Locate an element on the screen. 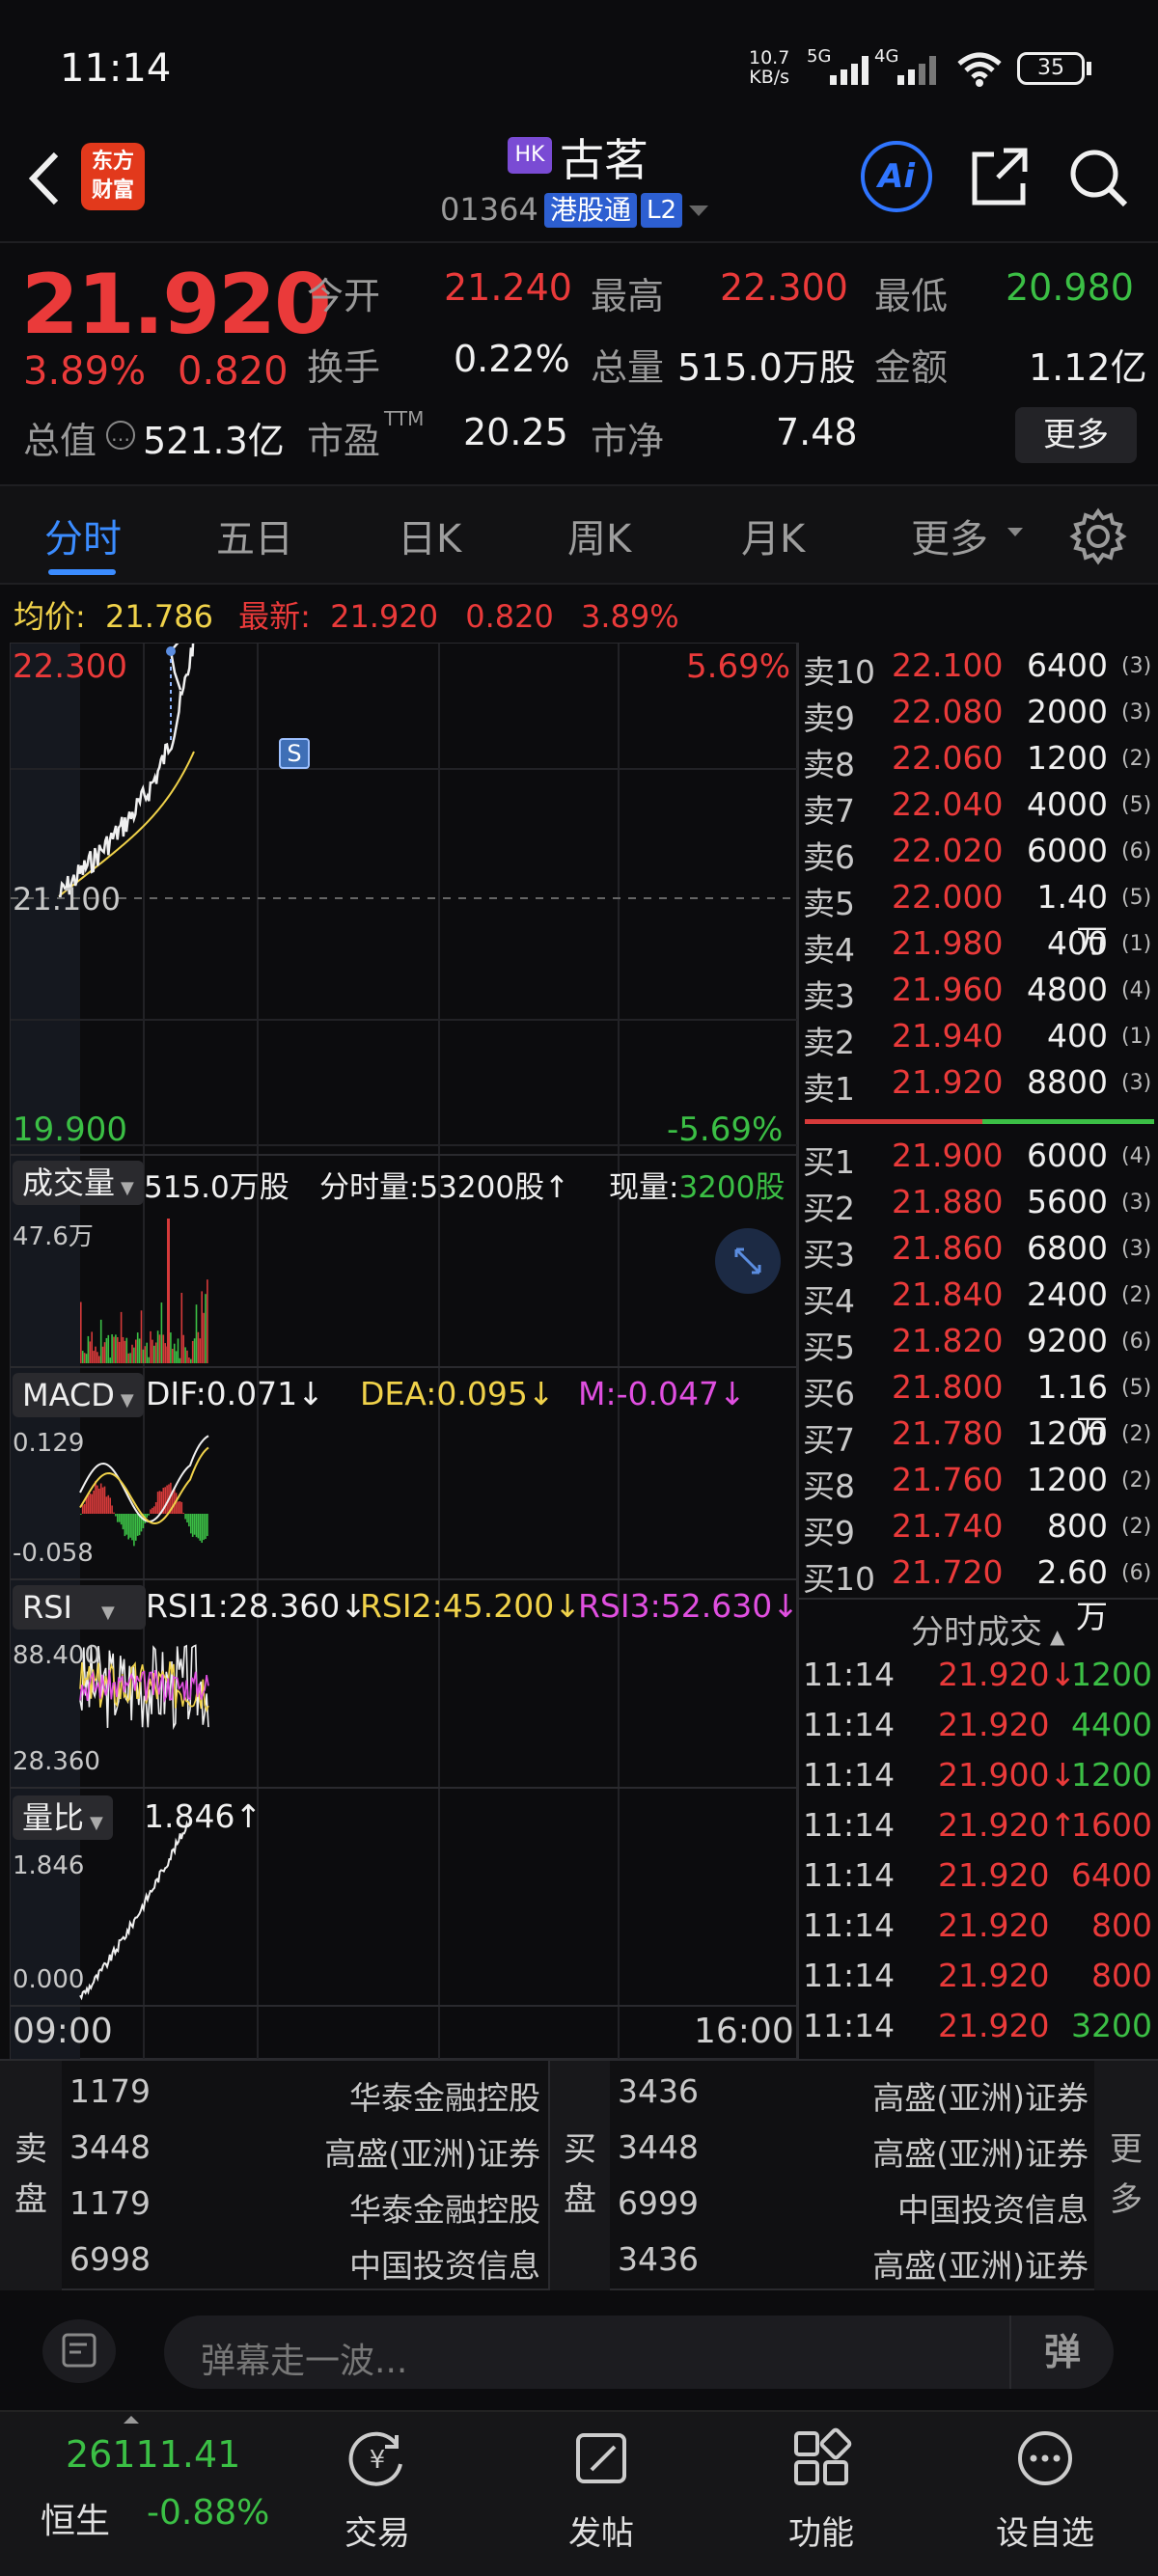 This screenshot has width=1158, height=2576. order-book-level: 买8 21.760 1200 (2) is located at coordinates (977, 1484).